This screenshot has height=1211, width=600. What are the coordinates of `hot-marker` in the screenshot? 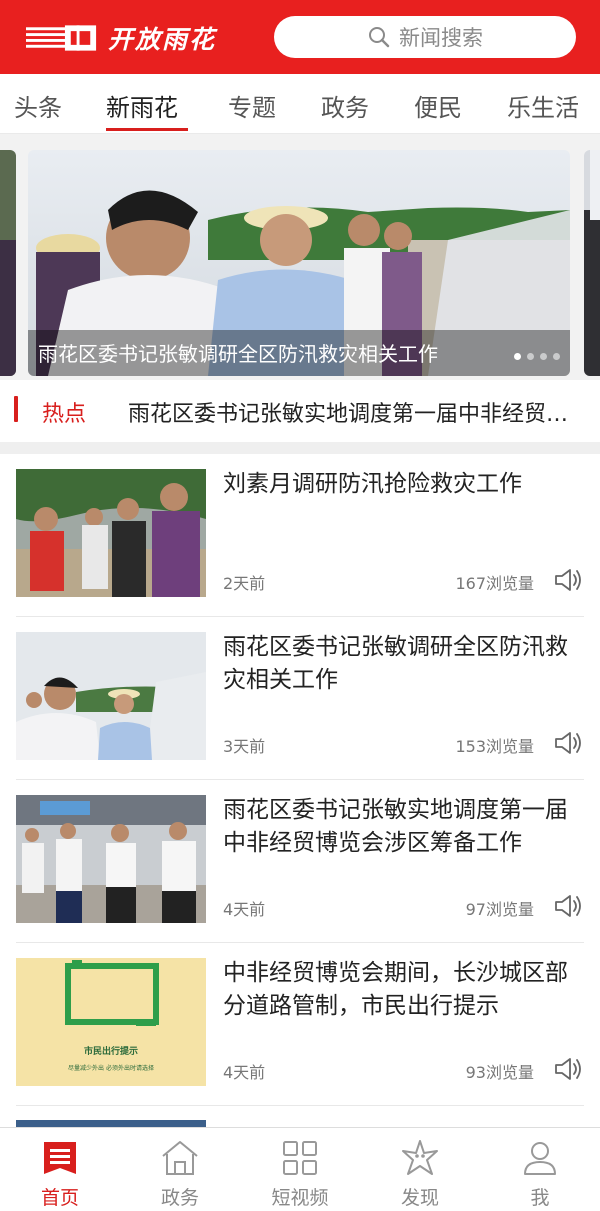 It's located at (16, 409).